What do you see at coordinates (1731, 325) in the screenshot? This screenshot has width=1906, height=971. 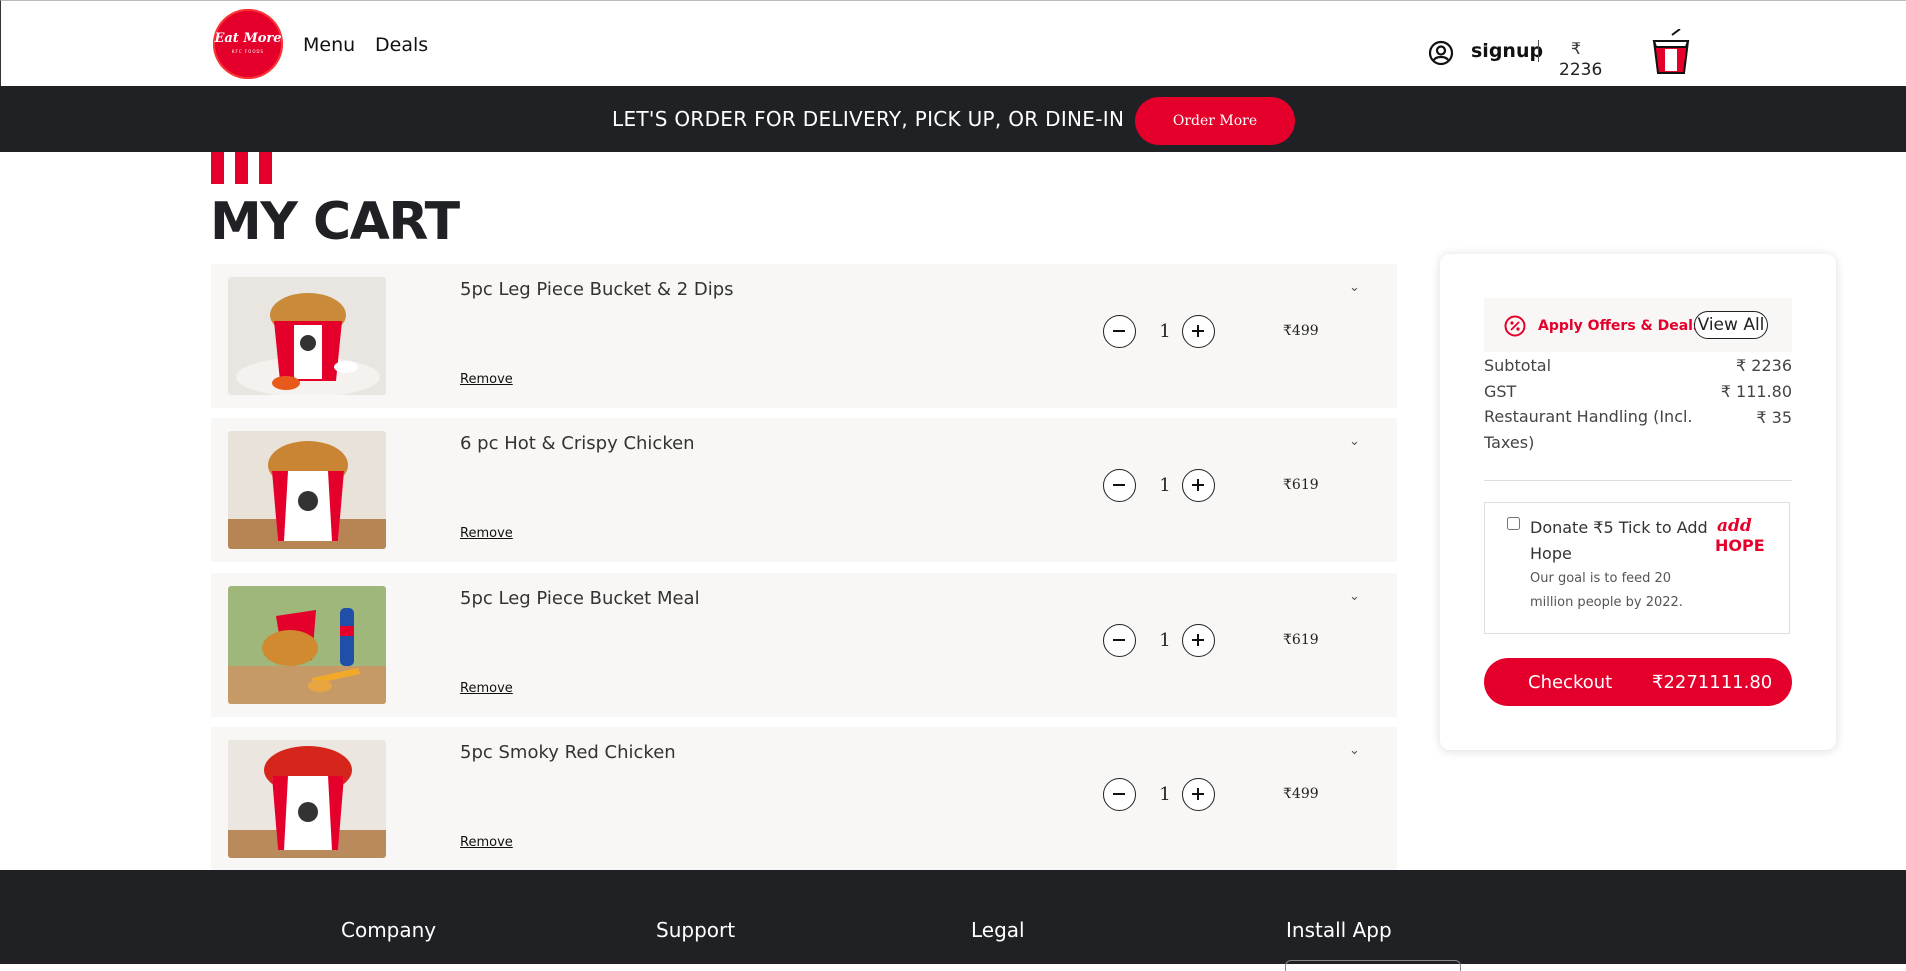 I see `view-all-button: View All` at bounding box center [1731, 325].